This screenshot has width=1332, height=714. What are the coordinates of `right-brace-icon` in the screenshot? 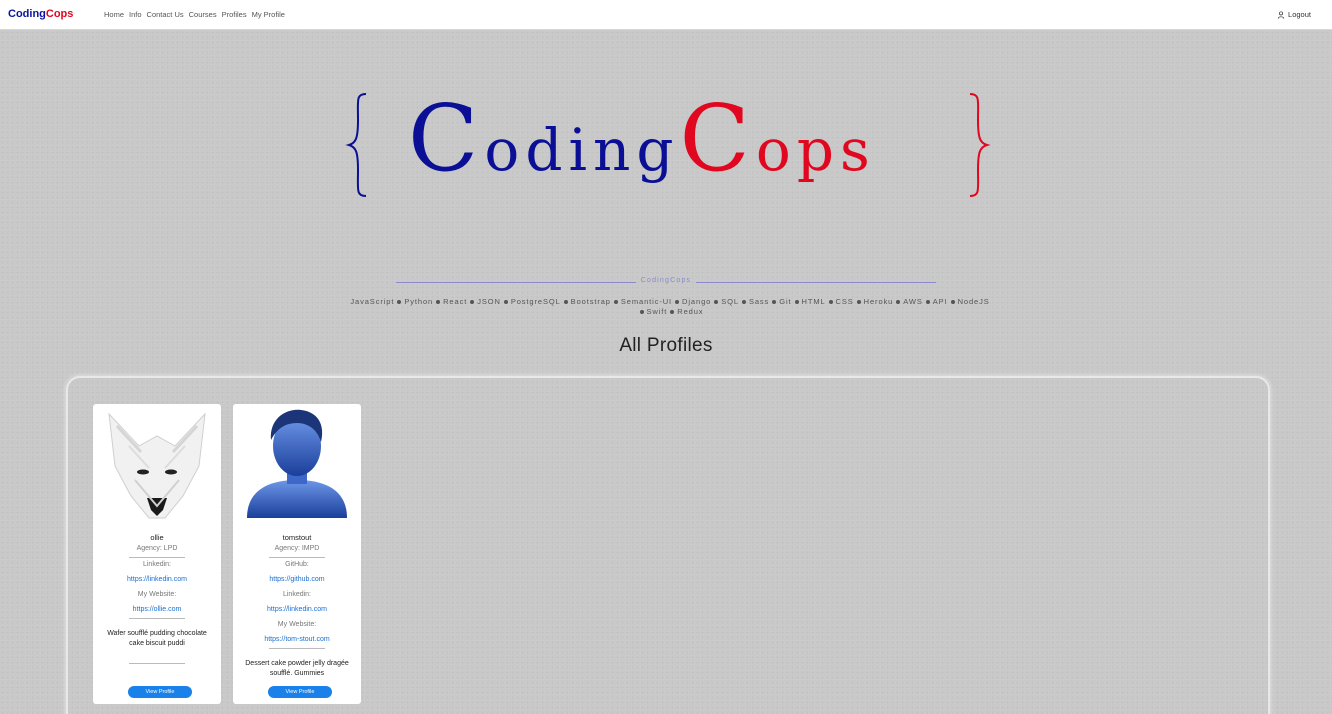 It's located at (980, 145).